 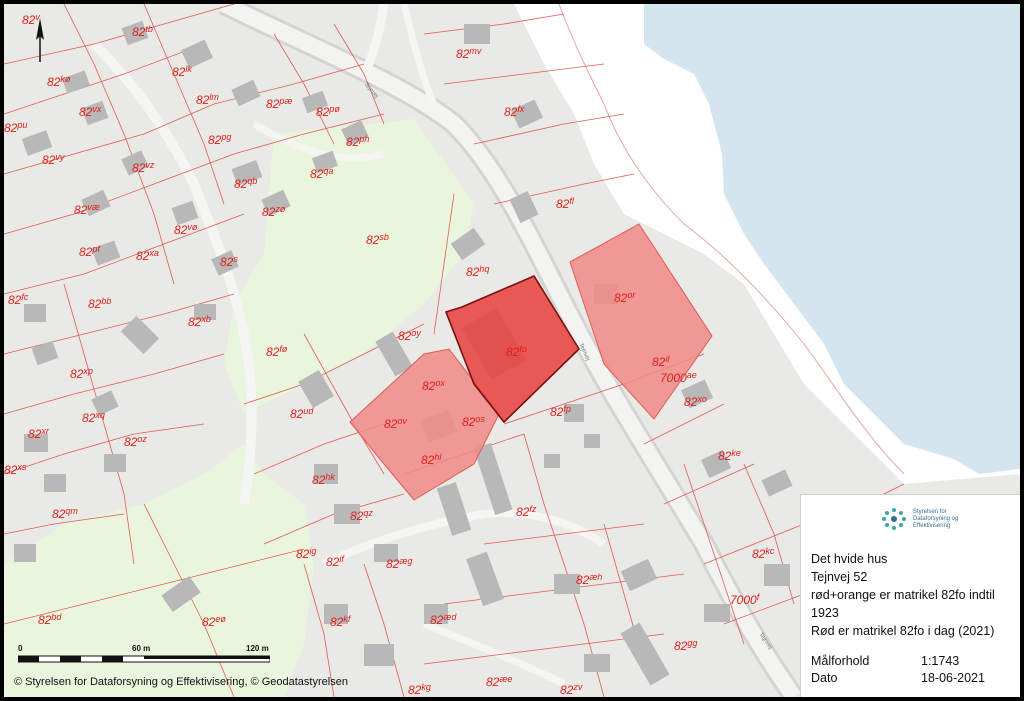 I want to click on date-label: Dato, so click(x=824, y=678).